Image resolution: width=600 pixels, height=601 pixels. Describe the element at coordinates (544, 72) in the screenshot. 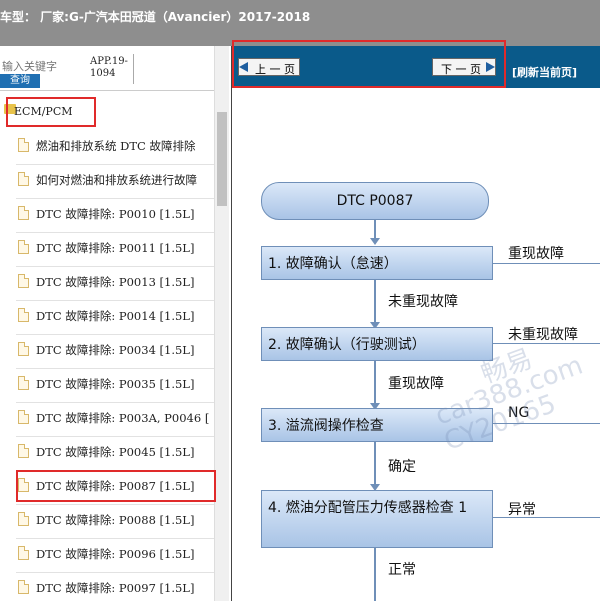

I see `refresh-page-link: [刷新当前页]` at that location.